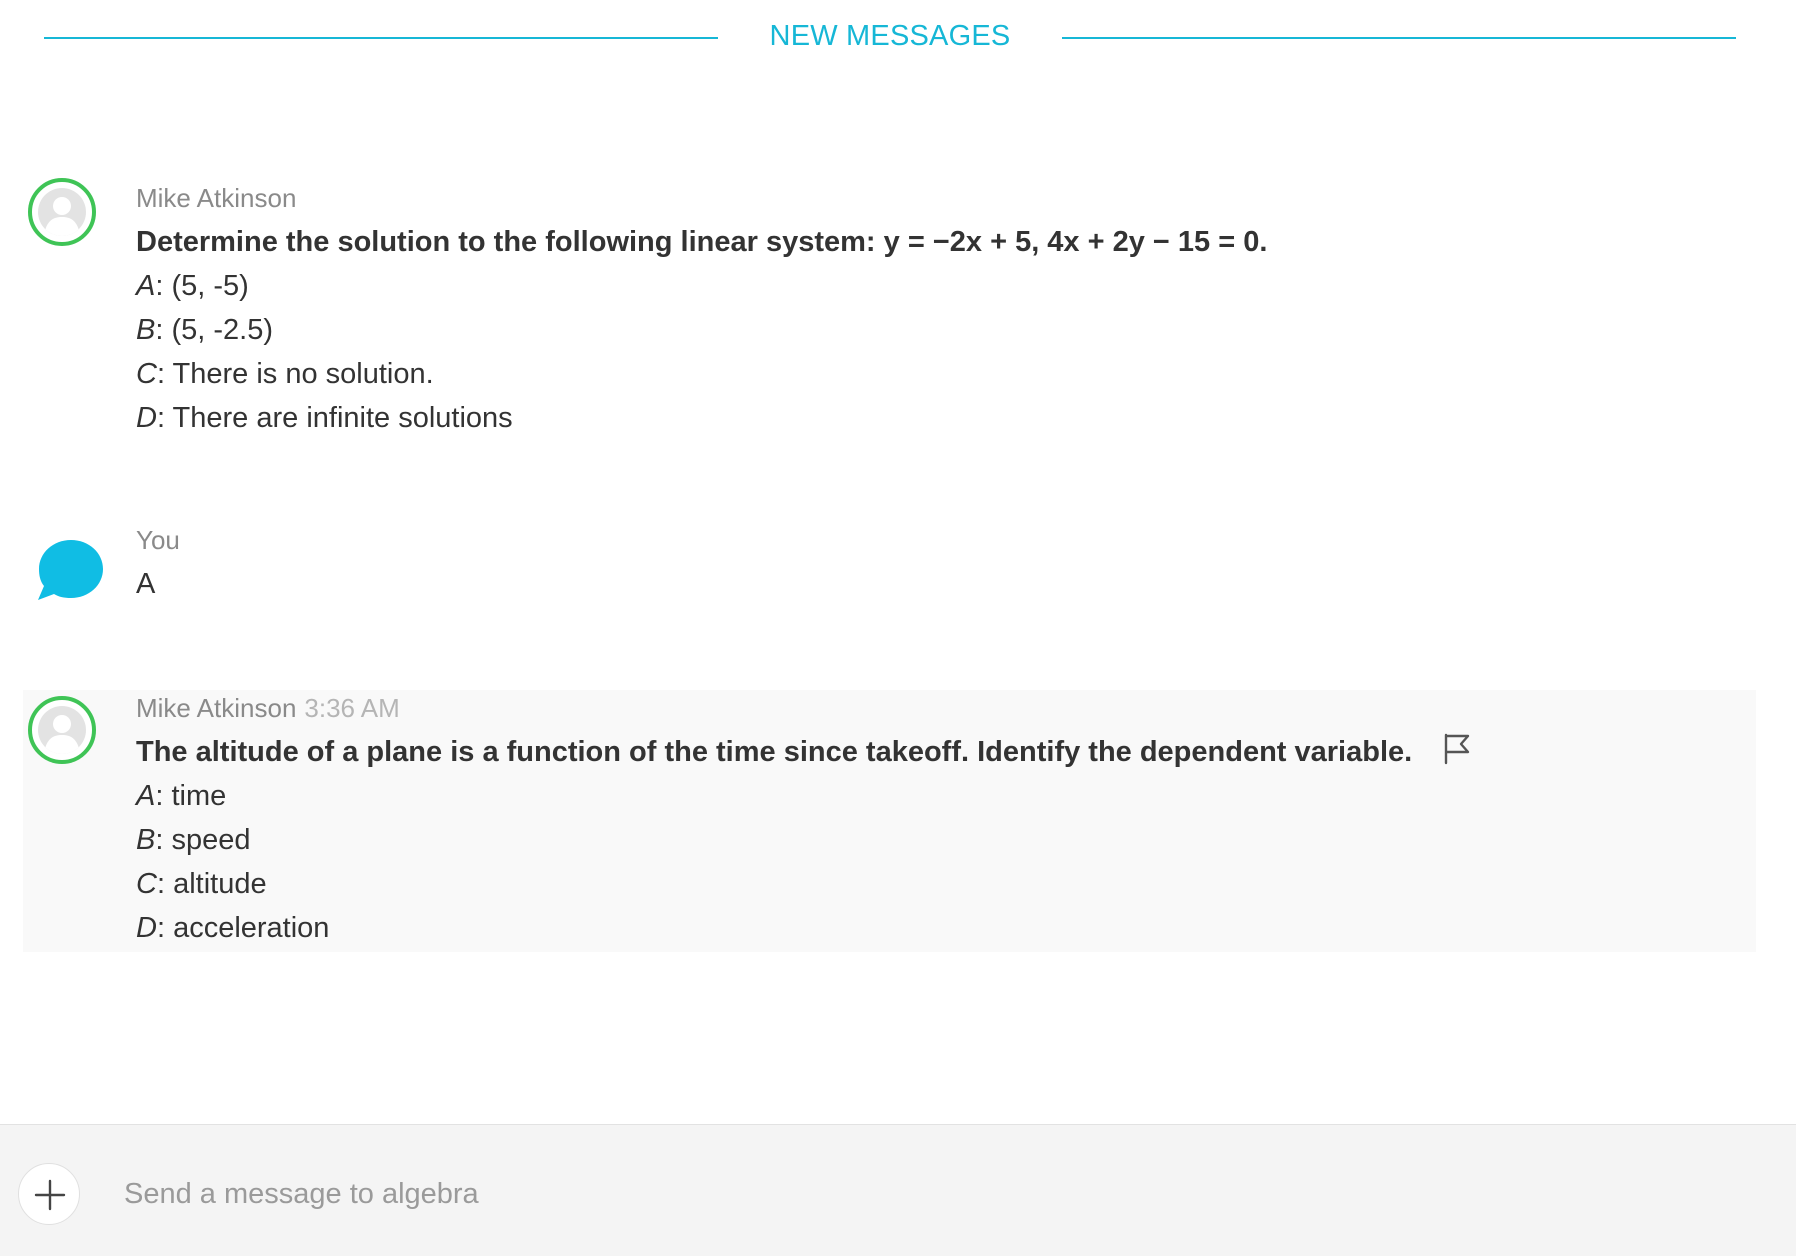 The height and width of the screenshot is (1256, 1796). Describe the element at coordinates (243, 928) in the screenshot. I see `option-text: : acceleration` at that location.